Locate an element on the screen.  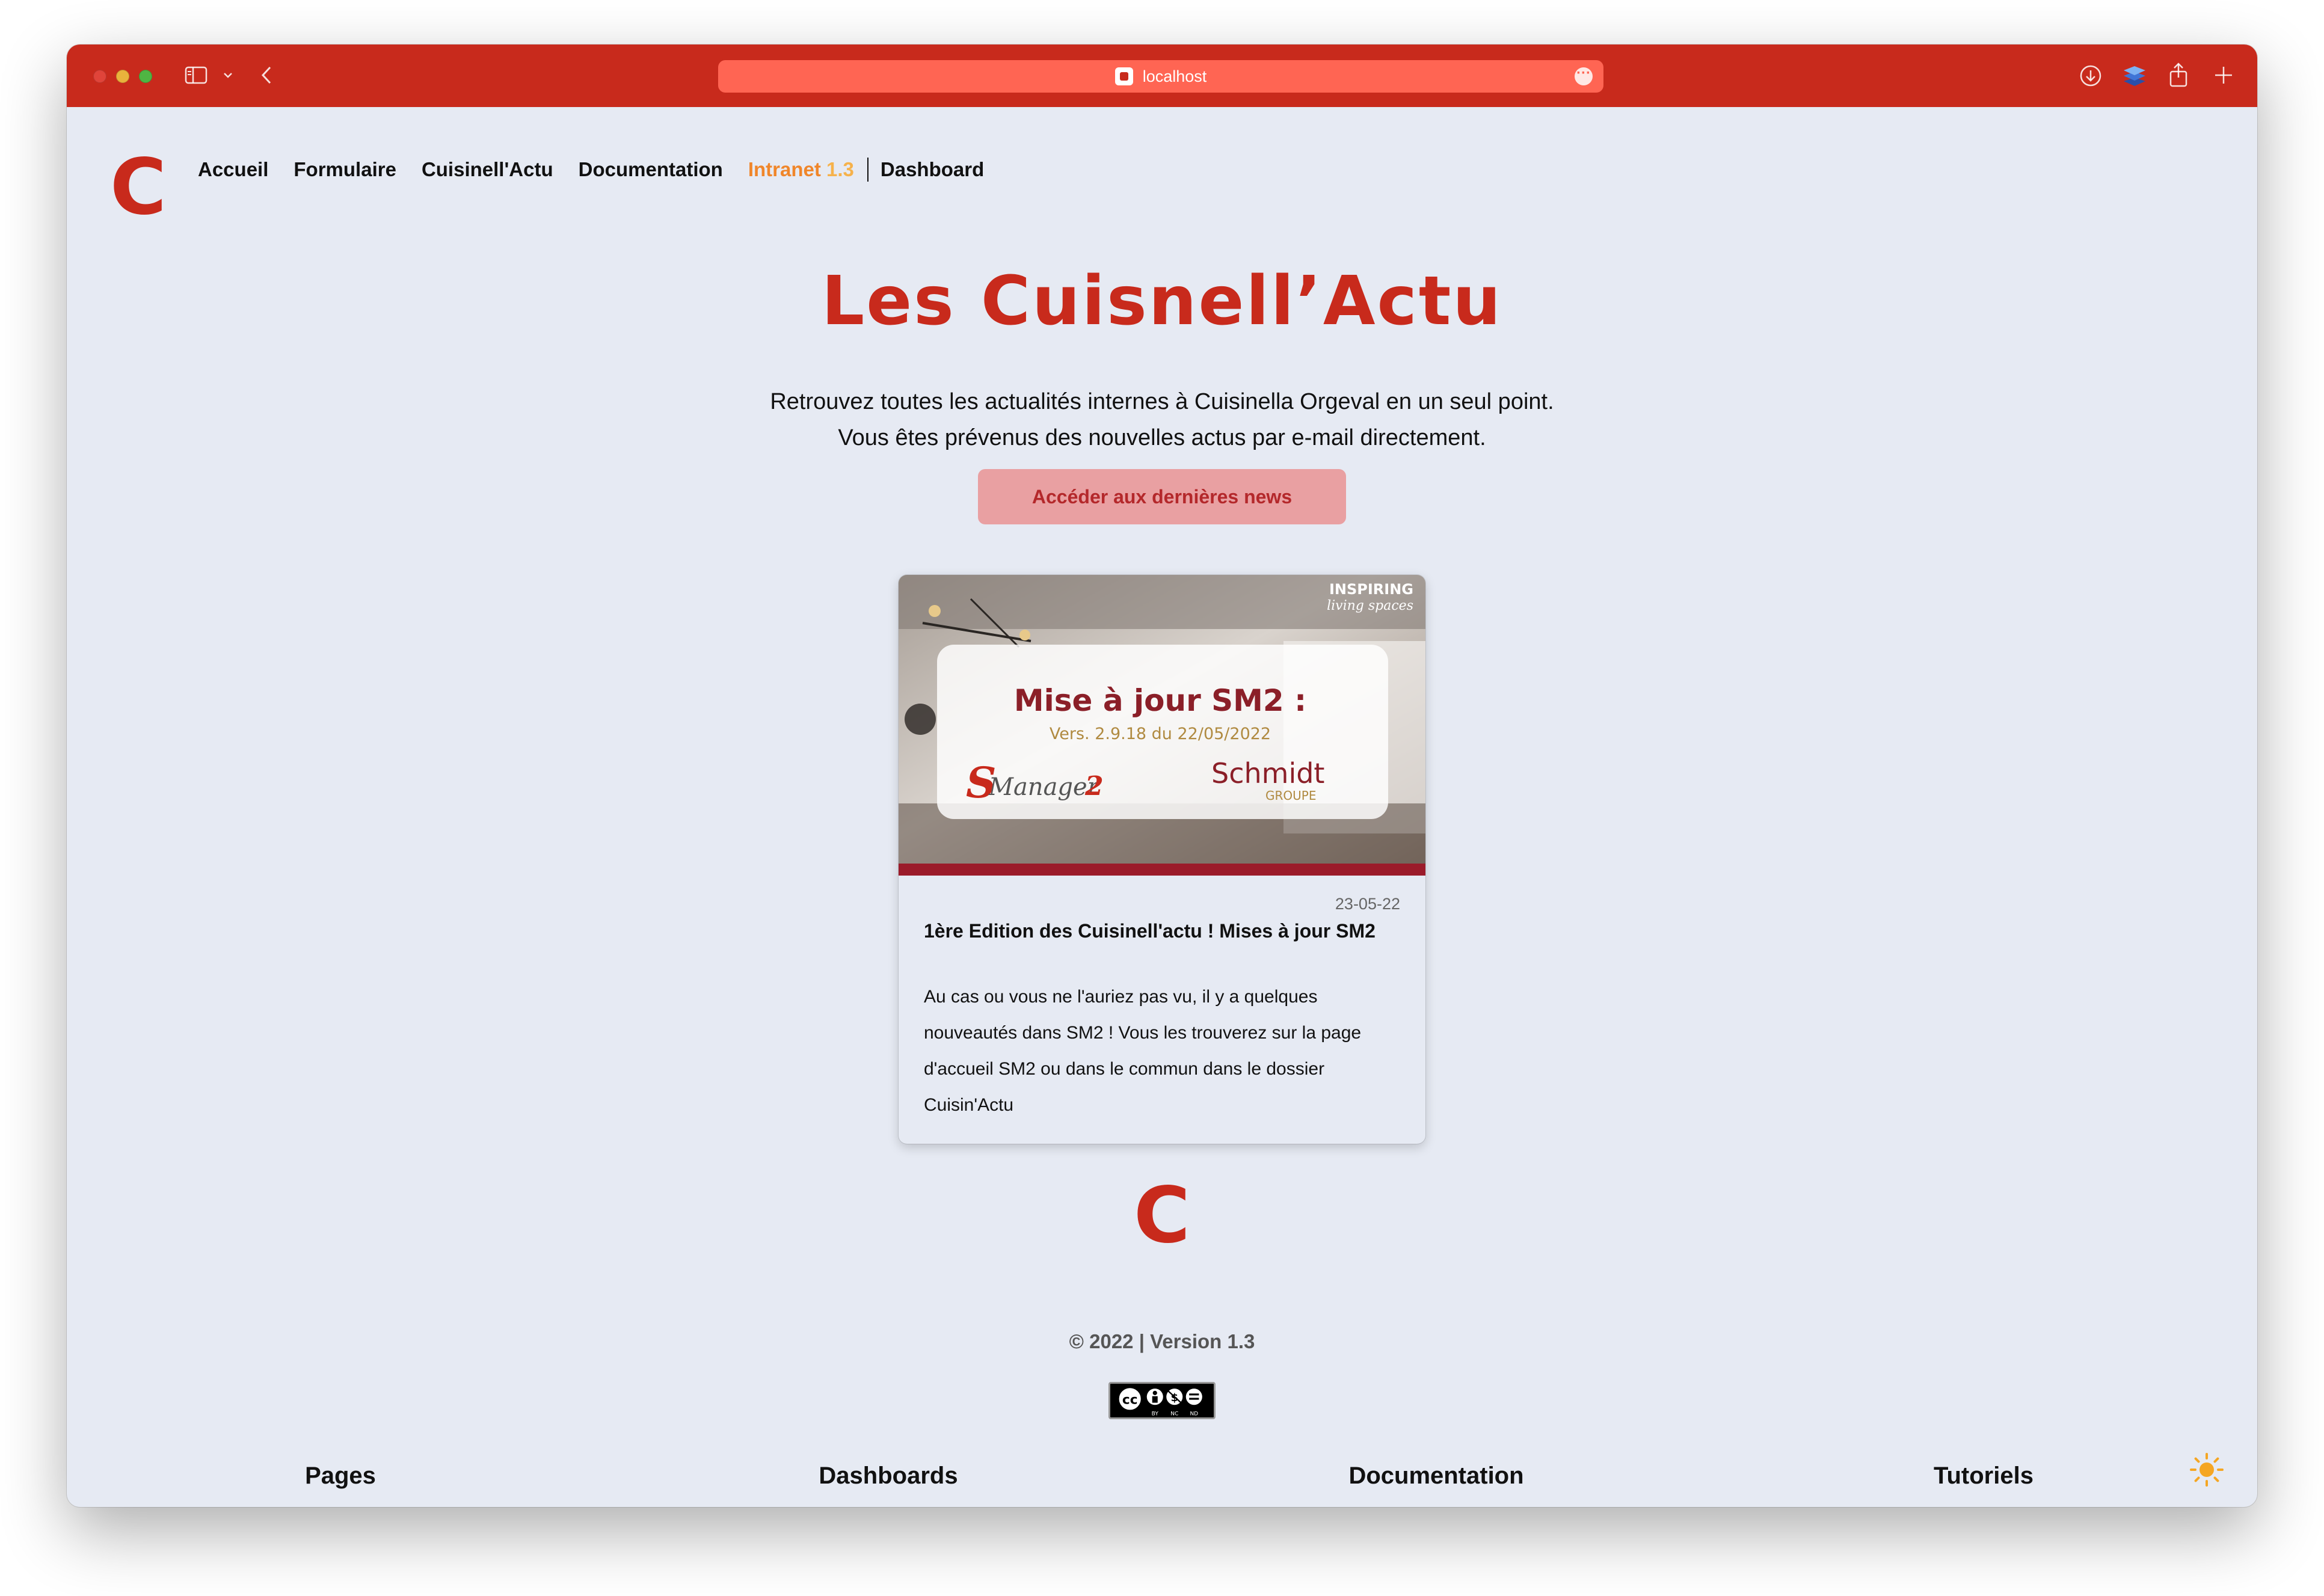
nc-icon: $ is located at coordinates (1174, 1397).